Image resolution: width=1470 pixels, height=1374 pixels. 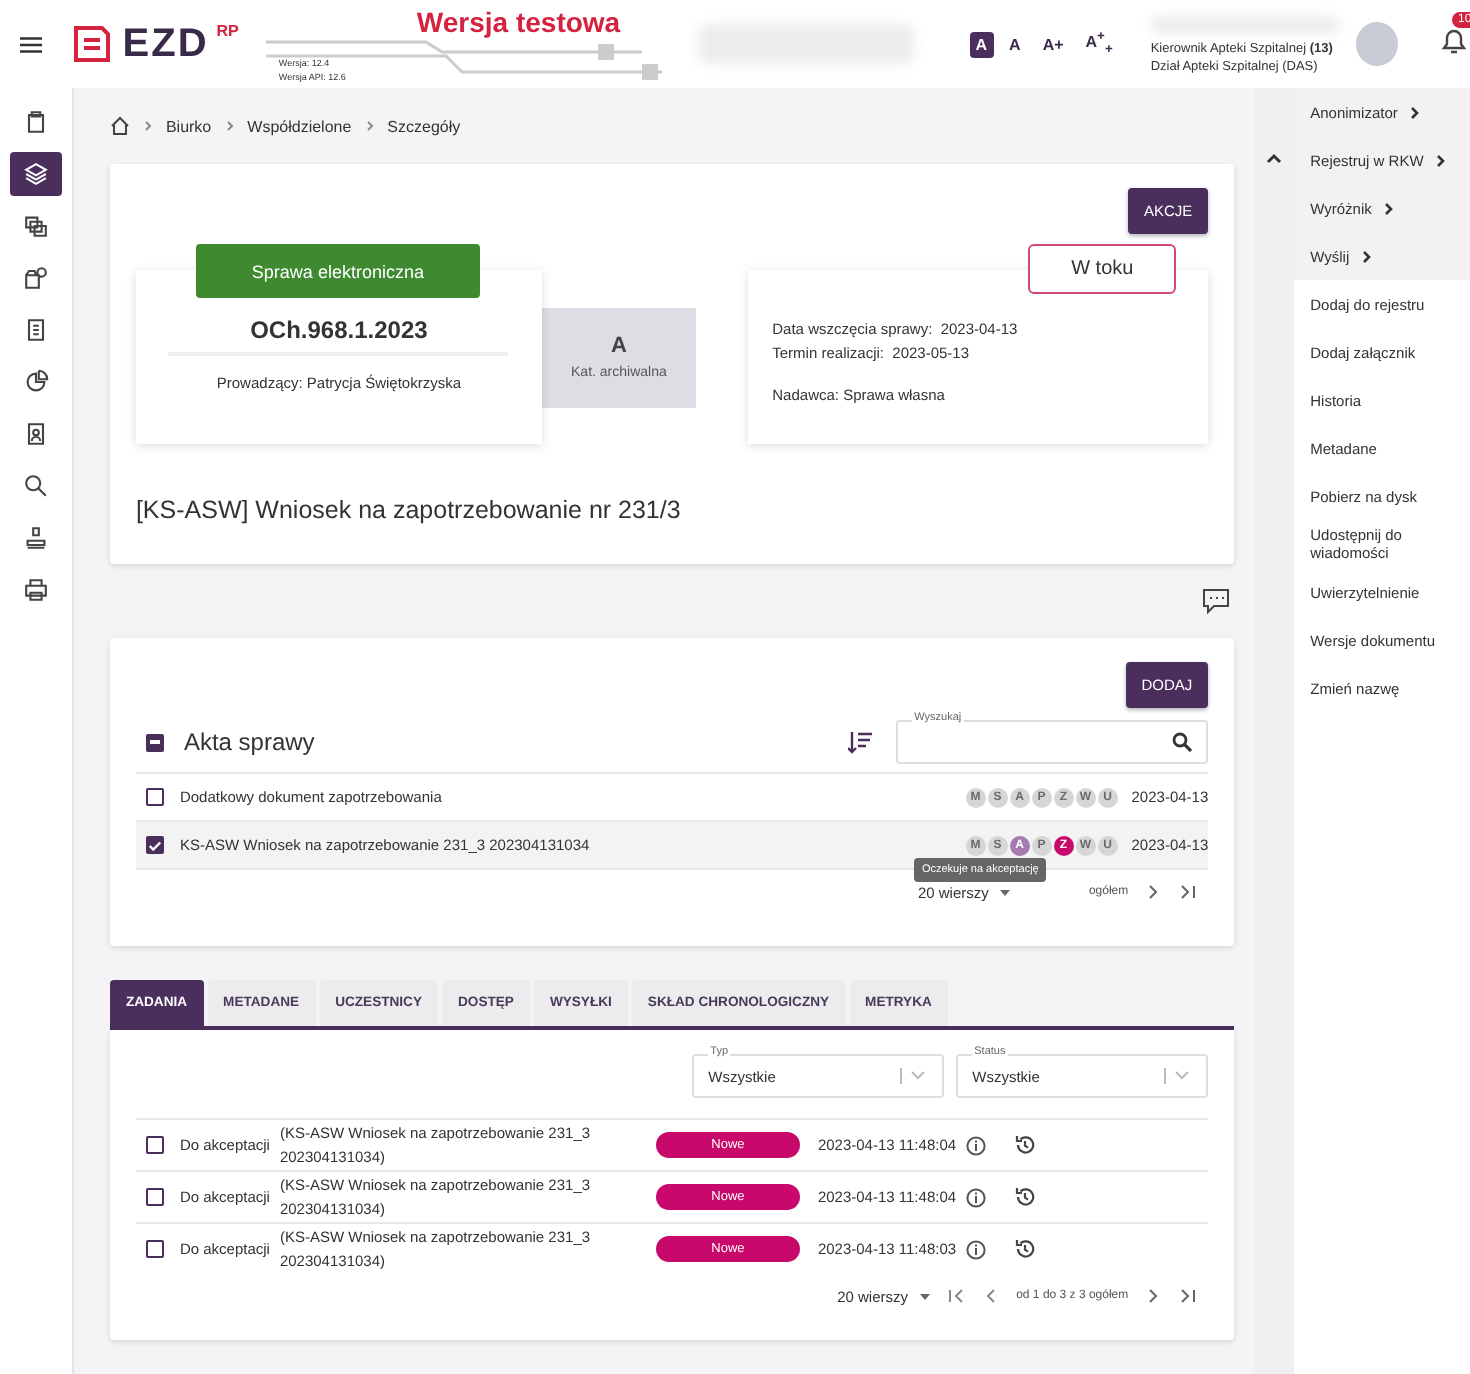 What do you see at coordinates (337, 271) in the screenshot?
I see `case-type-badge: Sprawa elektroniczna` at bounding box center [337, 271].